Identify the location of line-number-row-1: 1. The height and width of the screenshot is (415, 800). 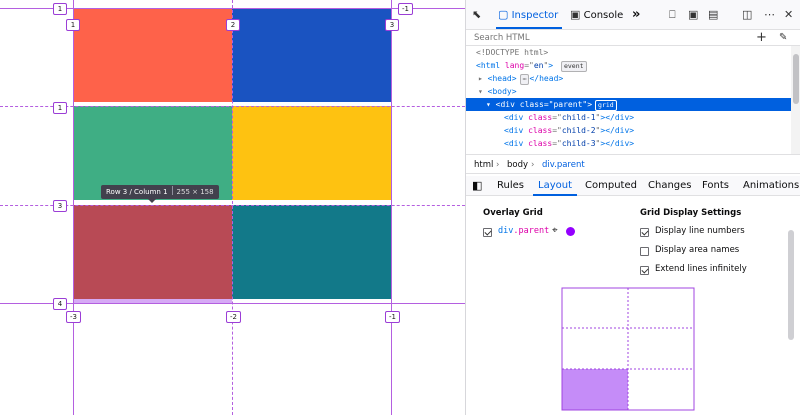
(60, 108).